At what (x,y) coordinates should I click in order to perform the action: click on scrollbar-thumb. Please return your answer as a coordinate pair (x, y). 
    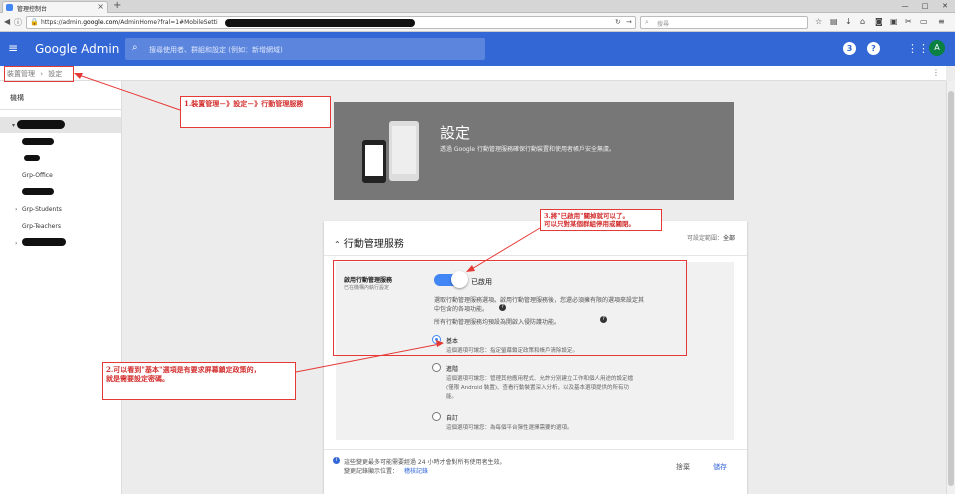
    Looking at the image, I should click on (951, 288).